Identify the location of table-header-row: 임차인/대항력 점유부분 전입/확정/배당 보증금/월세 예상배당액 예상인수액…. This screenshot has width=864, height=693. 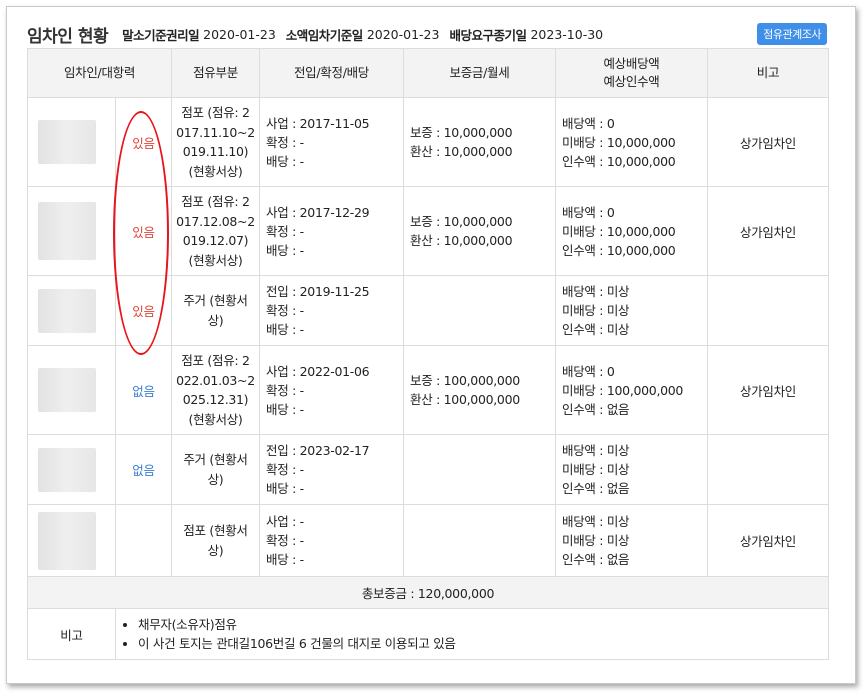
(428, 73).